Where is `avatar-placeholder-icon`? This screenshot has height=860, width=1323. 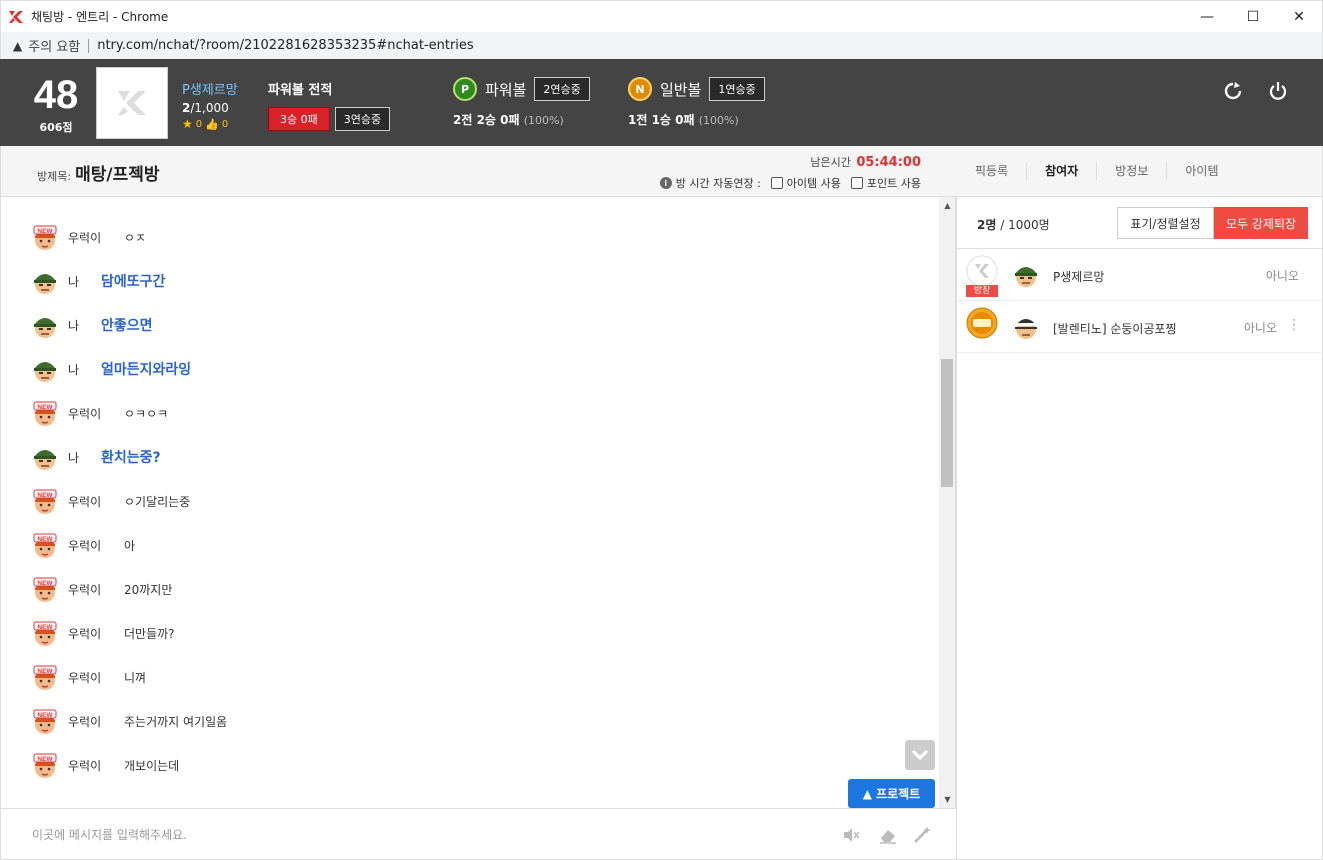 avatar-placeholder-icon is located at coordinates (132, 103).